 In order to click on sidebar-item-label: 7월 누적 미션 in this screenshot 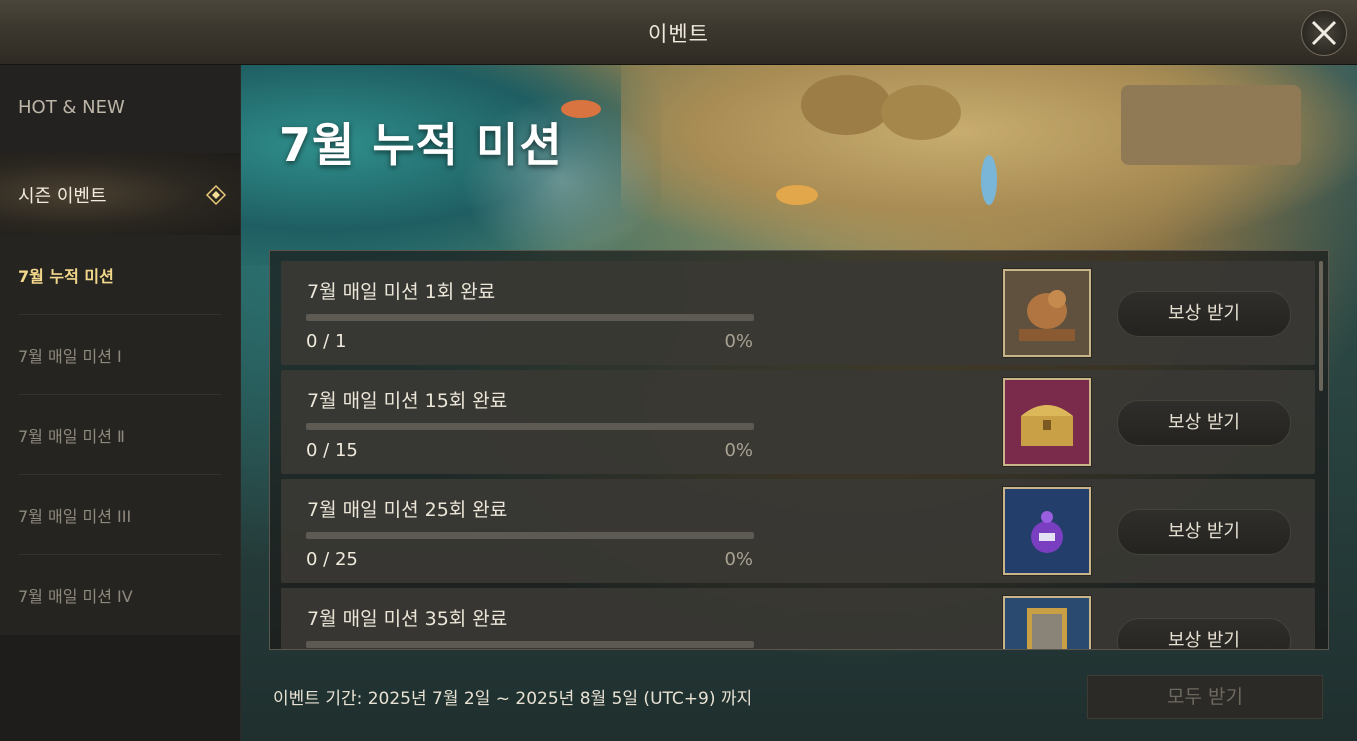, I will do `click(66, 276)`.